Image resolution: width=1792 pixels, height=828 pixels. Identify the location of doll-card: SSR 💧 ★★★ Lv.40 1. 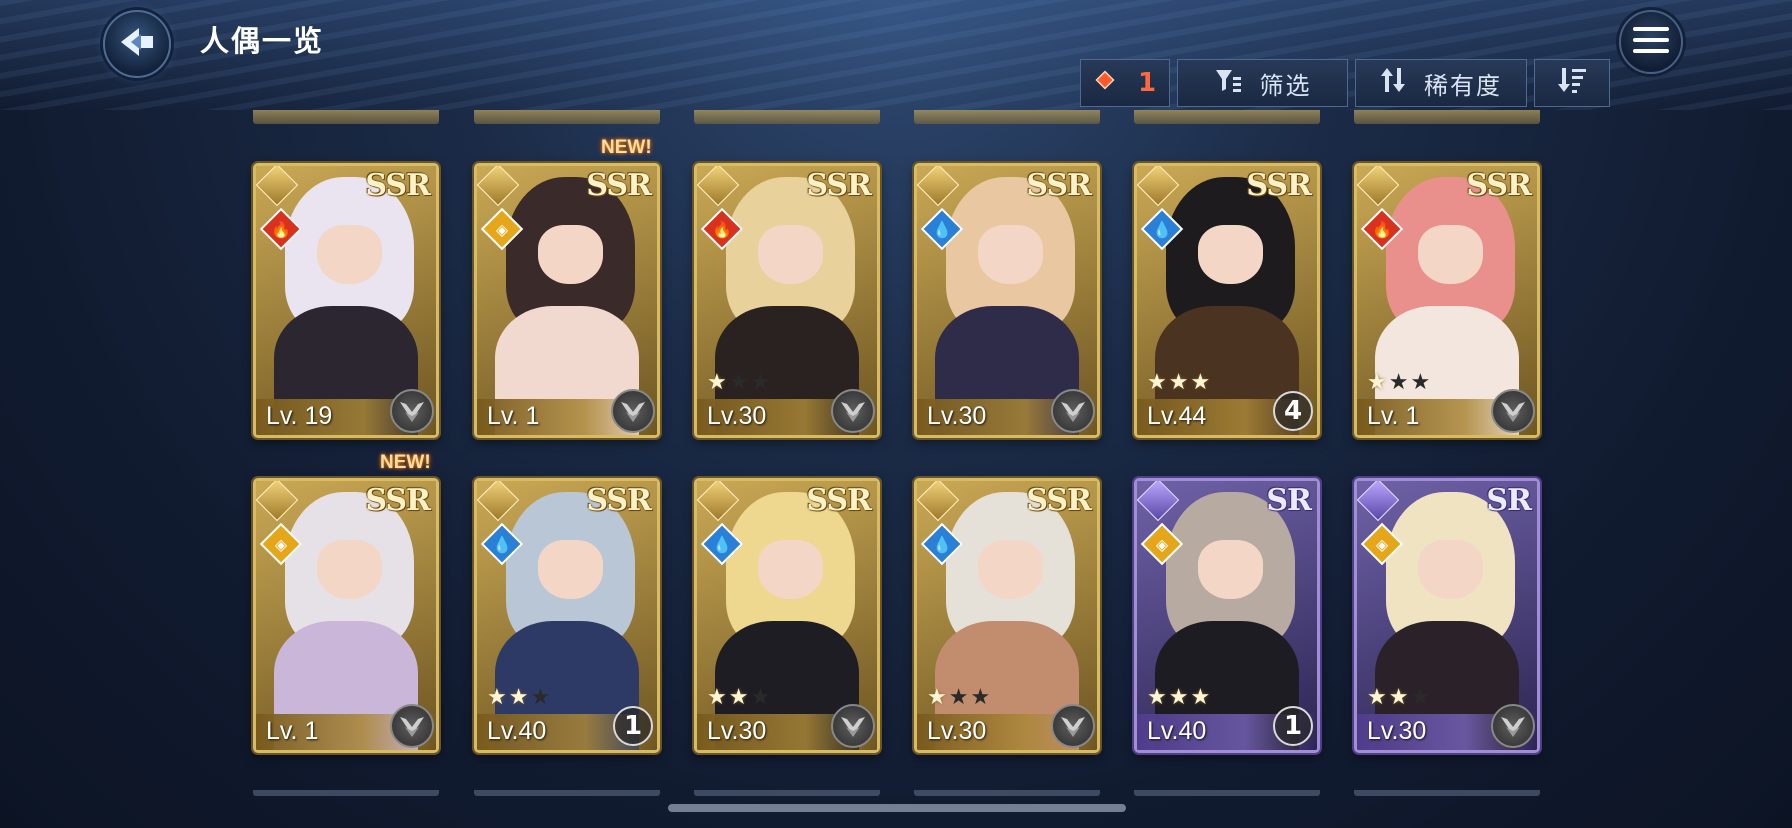
(567, 615).